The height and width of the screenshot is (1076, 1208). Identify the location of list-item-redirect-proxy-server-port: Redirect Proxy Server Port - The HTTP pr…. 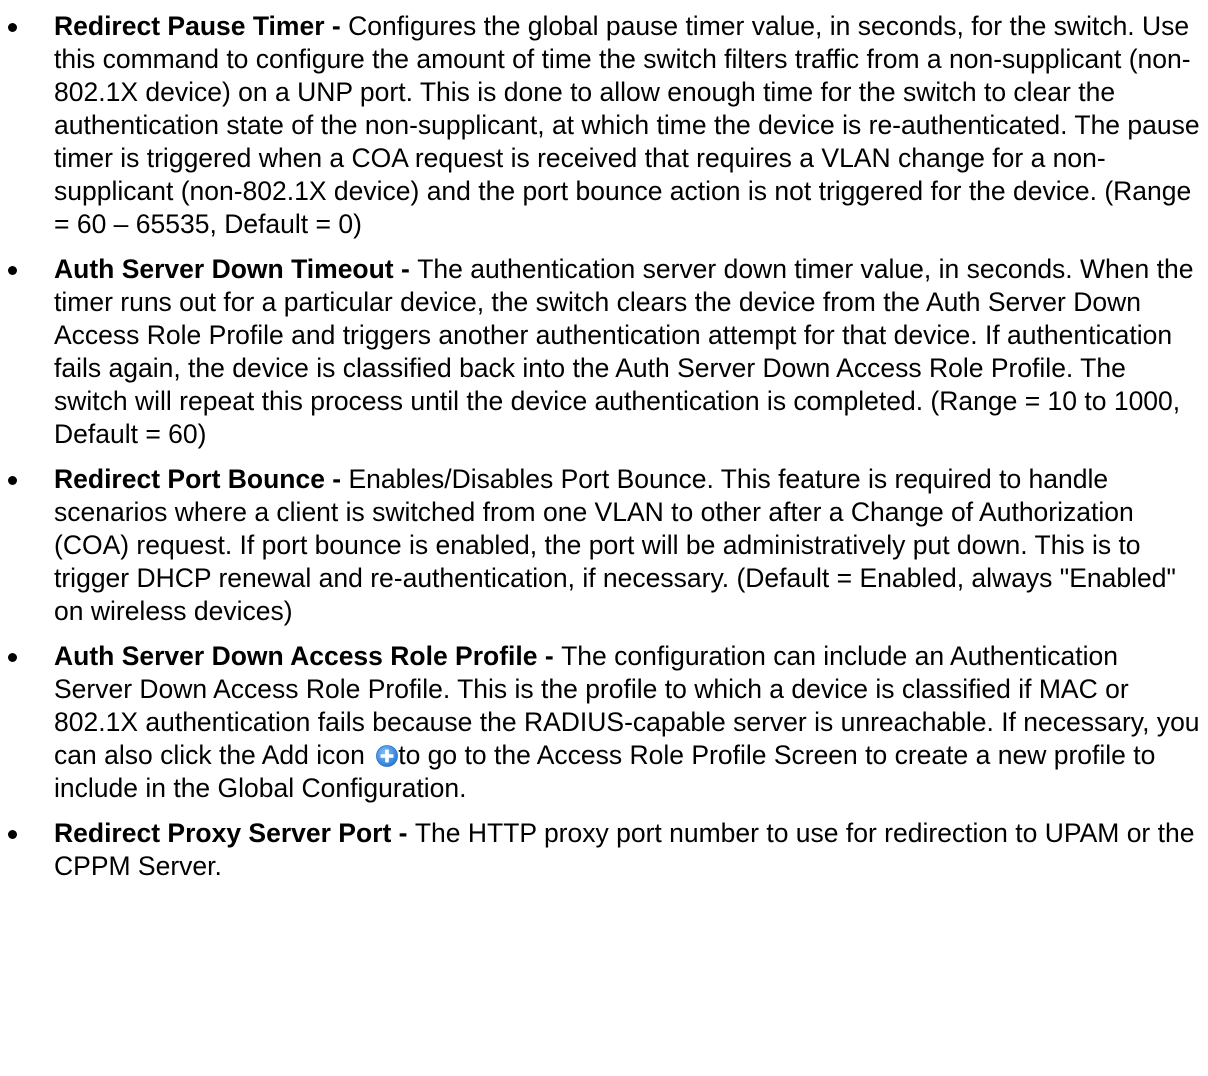
(604, 850).